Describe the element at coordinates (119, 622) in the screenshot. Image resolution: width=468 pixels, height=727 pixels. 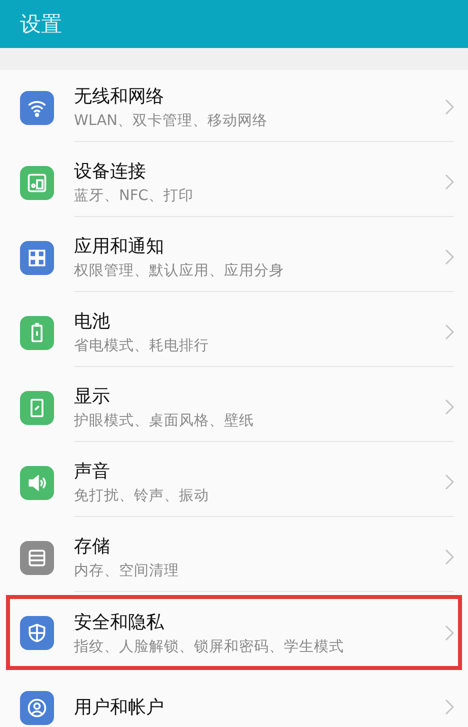
I see `item-title: 安全和隐私` at that location.